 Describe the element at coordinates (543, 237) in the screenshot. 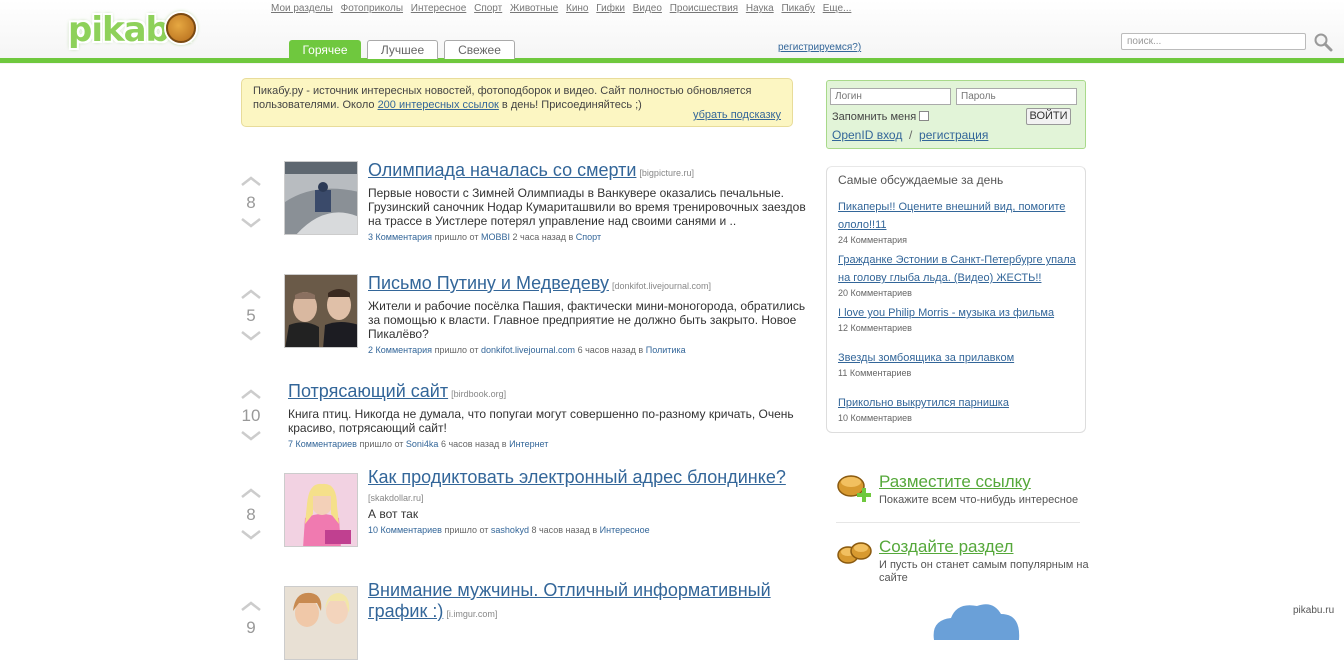

I see `story-time: 2 часа назад в` at that location.